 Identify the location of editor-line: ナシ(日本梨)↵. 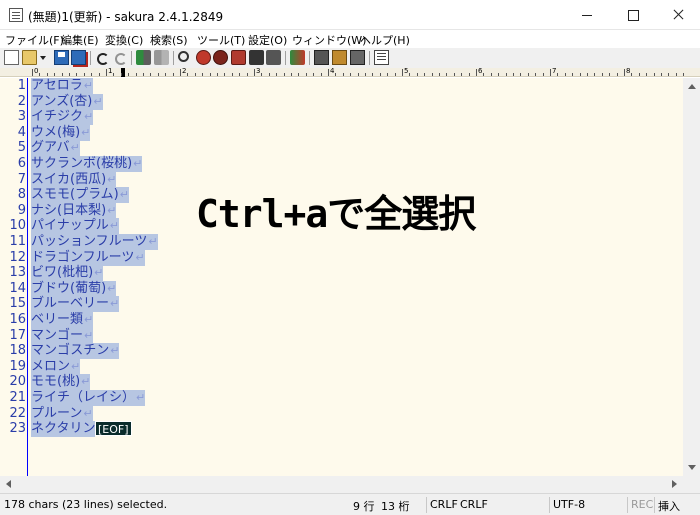
(74, 211).